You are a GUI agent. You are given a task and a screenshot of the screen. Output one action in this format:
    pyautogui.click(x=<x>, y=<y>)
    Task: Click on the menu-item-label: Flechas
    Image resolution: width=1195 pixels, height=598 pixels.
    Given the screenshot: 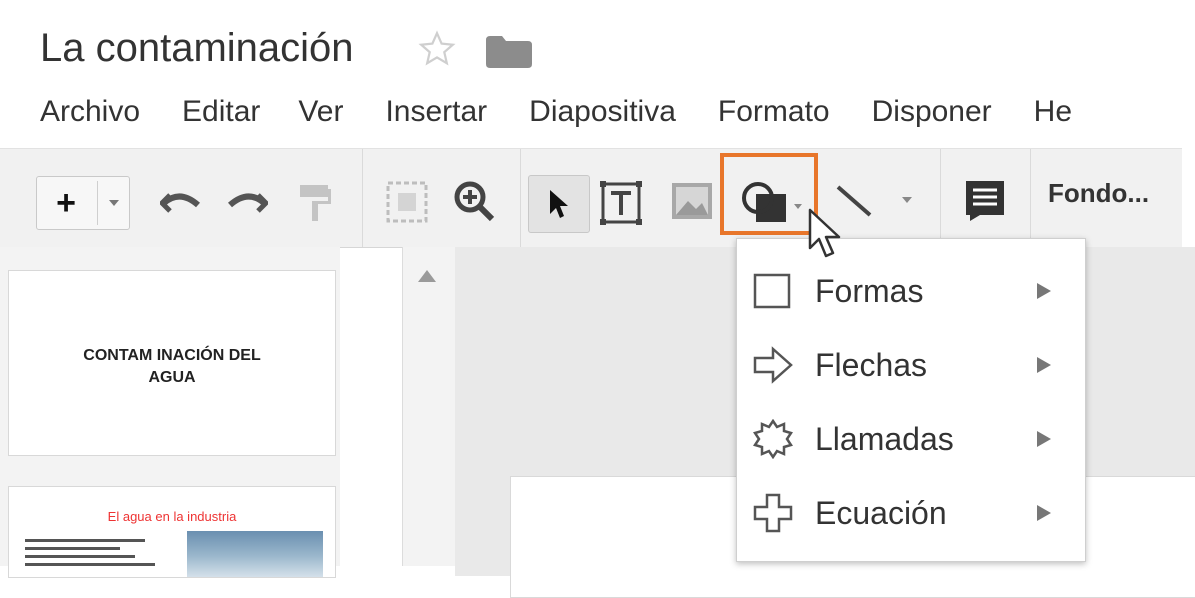 What is the action you would take?
    pyautogui.click(x=871, y=365)
    